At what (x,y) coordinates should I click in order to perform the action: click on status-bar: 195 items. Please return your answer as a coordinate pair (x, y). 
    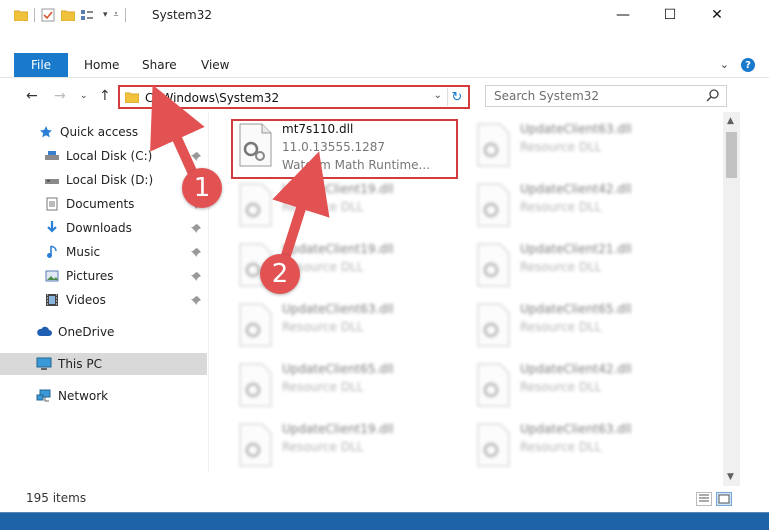
    Looking at the image, I should click on (384, 498).